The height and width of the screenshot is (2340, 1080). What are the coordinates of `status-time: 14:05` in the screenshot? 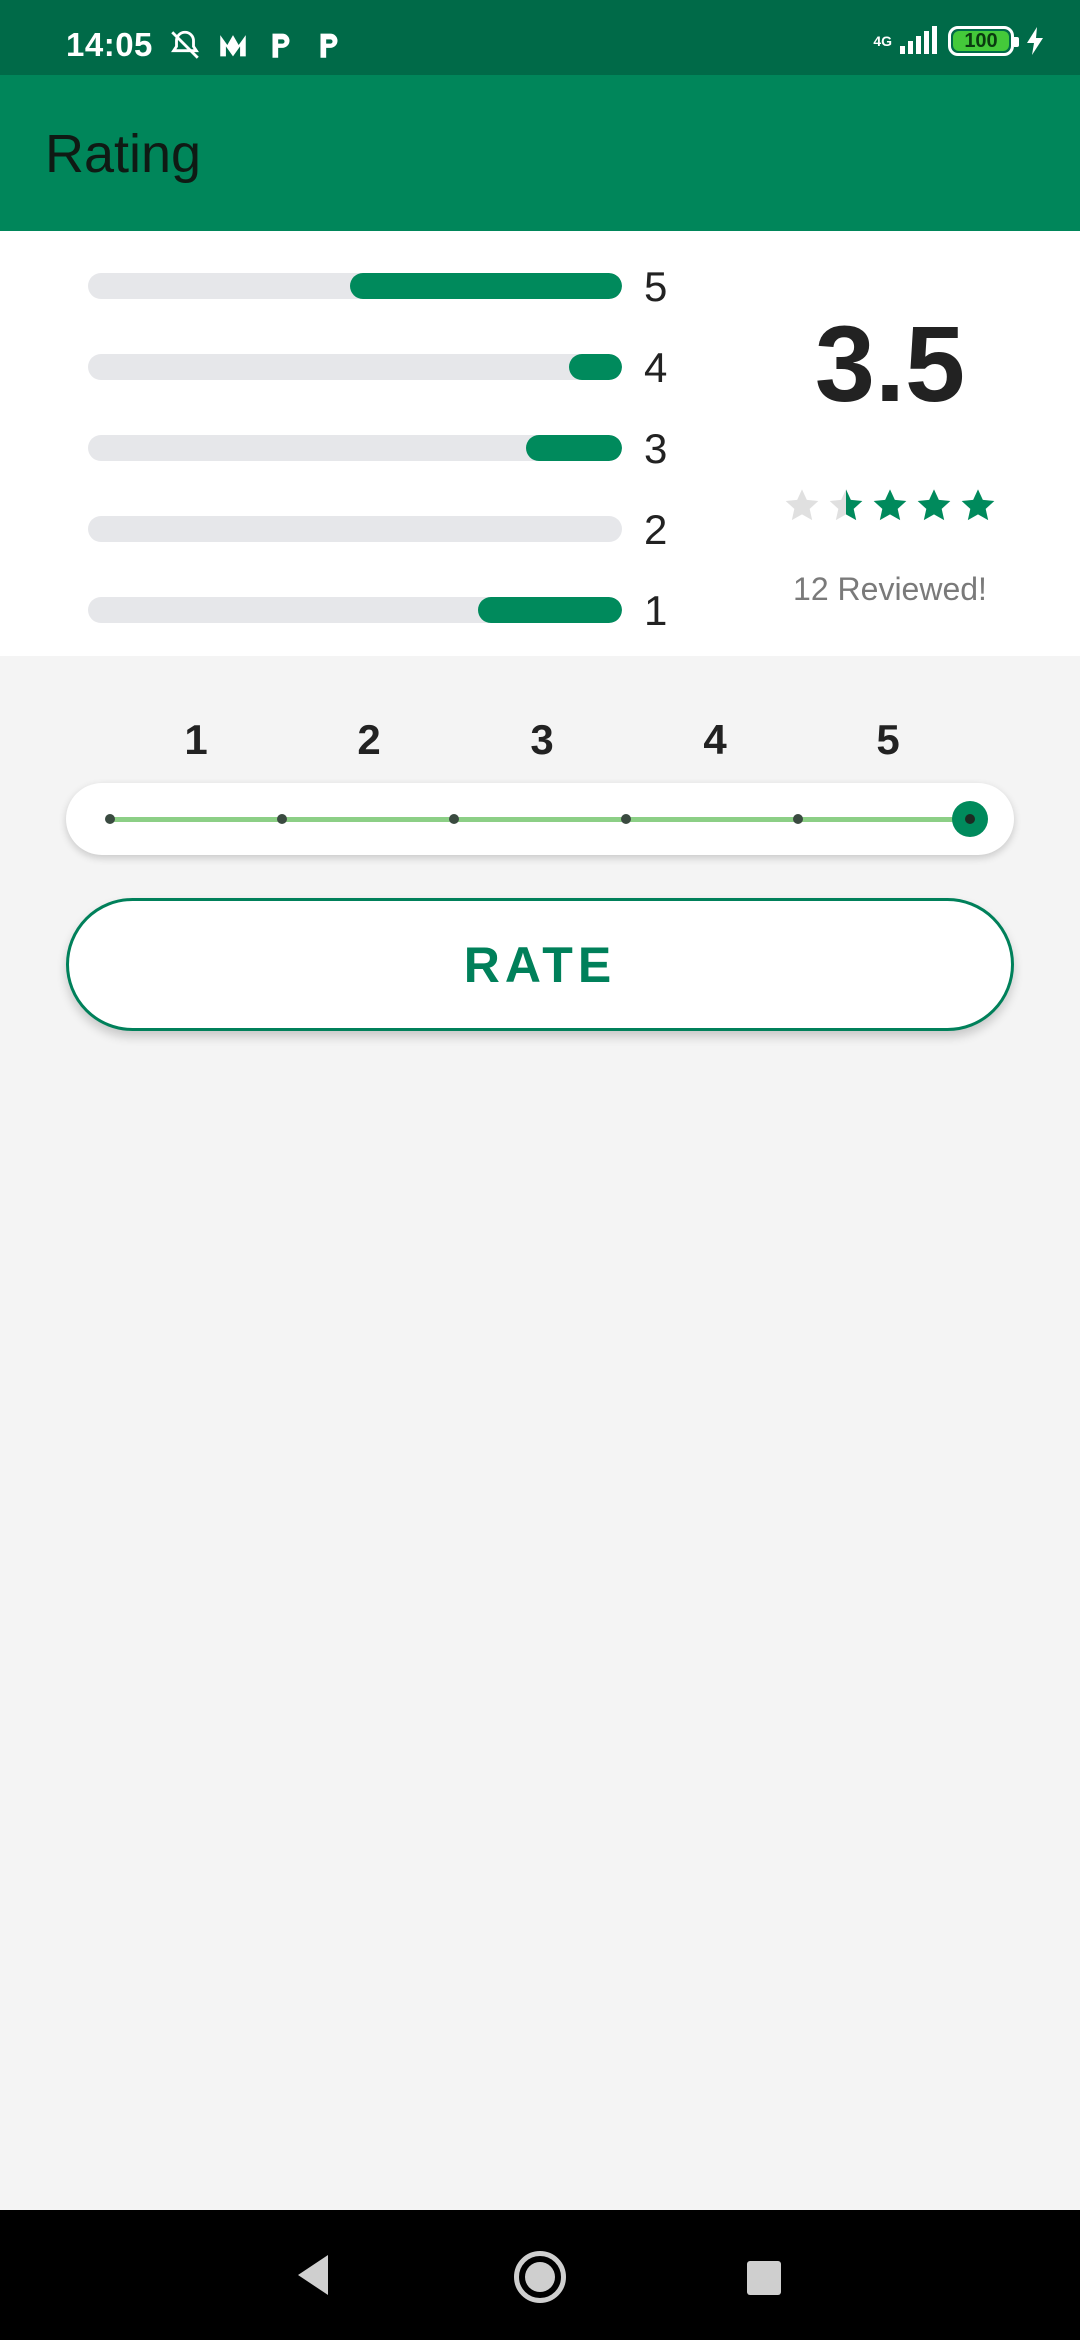 It's located at (109, 44).